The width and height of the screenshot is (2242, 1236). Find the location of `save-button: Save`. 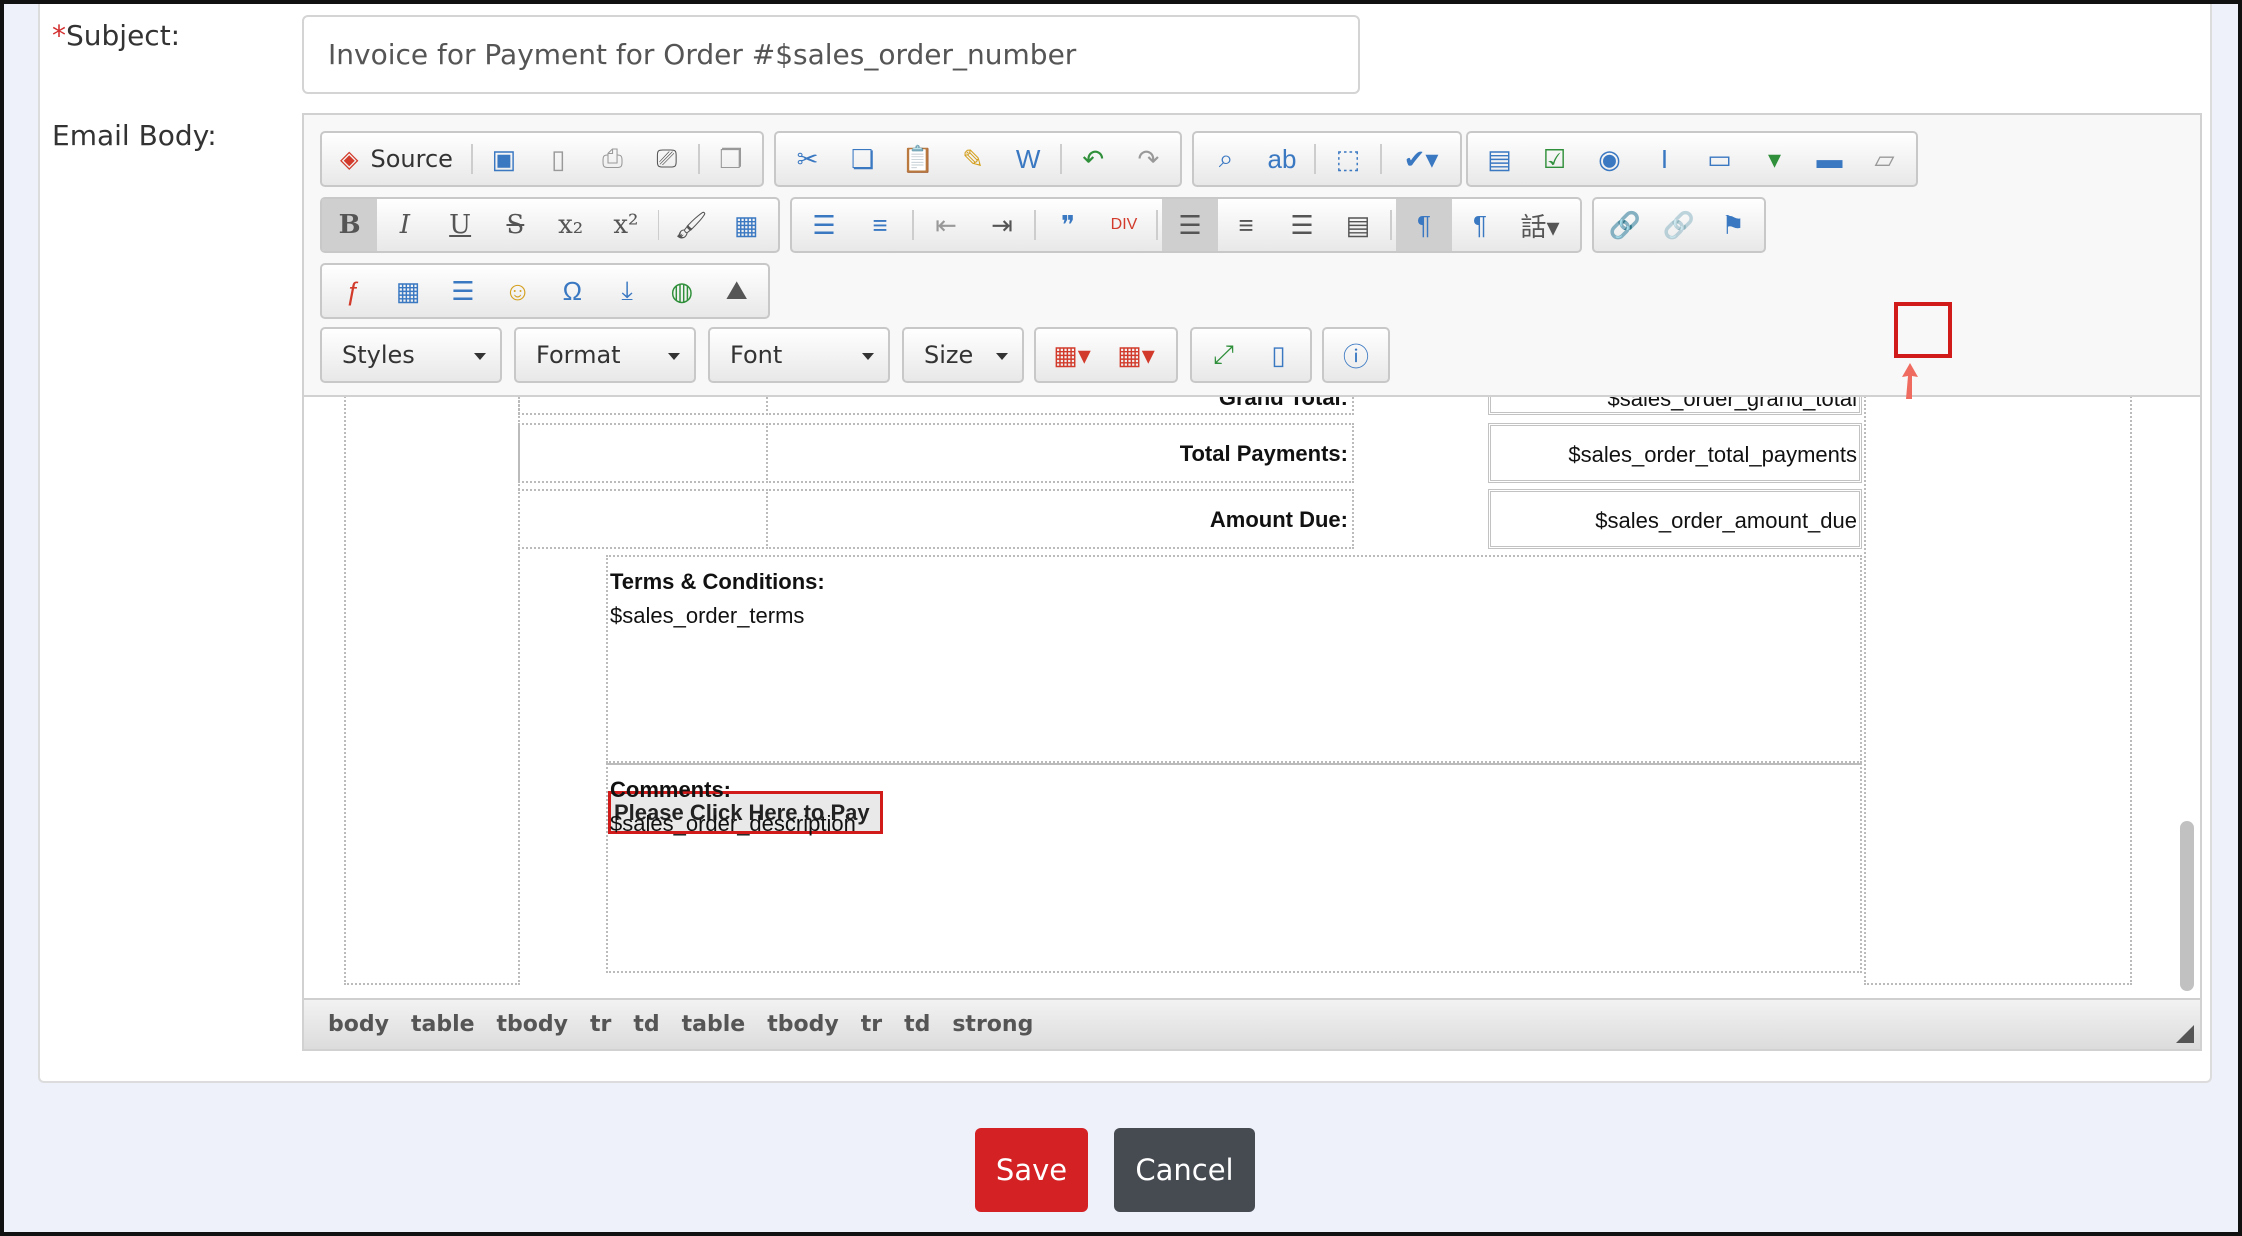

save-button: Save is located at coordinates (1031, 1170).